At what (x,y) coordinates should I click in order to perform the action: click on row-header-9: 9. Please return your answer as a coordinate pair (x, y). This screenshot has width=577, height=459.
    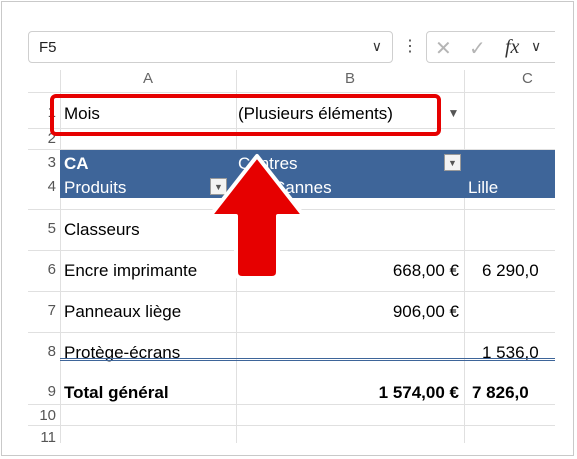
    Looking at the image, I should click on (44, 391).